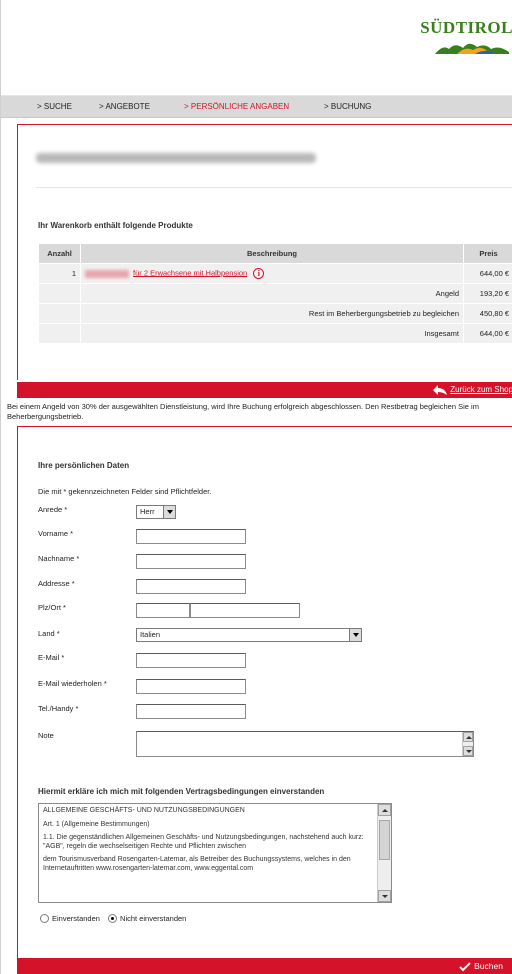  What do you see at coordinates (46, 735) in the screenshot?
I see `note-label: Note` at bounding box center [46, 735].